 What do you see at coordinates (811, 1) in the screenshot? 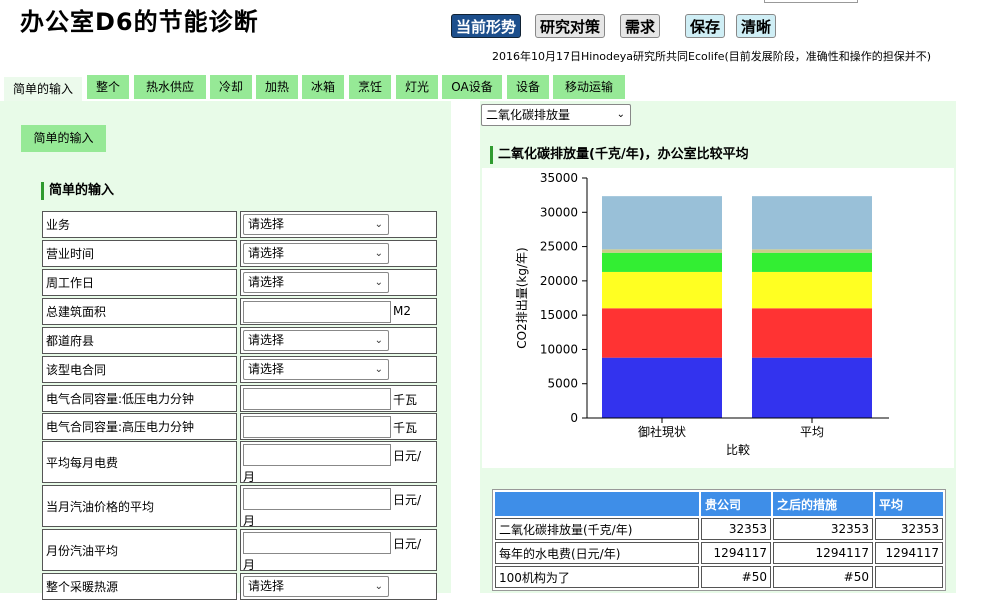
I see `top-select-edge` at bounding box center [811, 1].